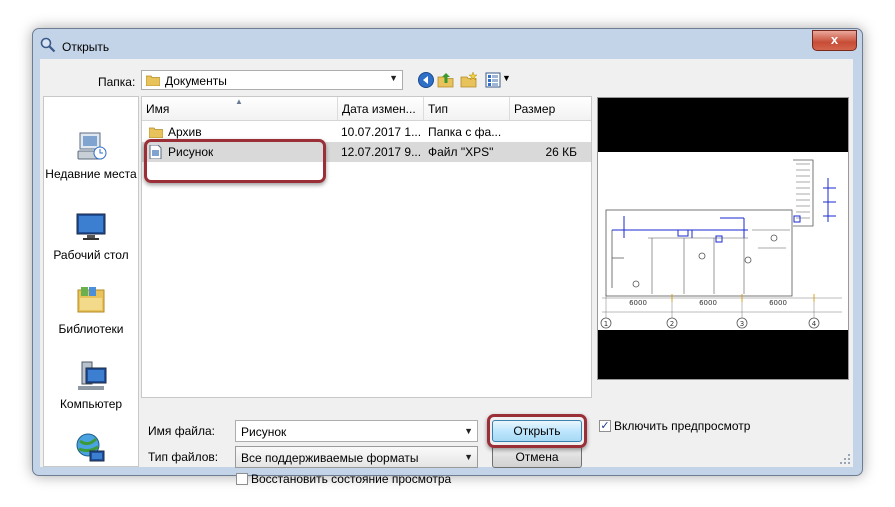 The image size is (895, 507). I want to click on preview-checkbox-label: Включить предпросмотр, so click(682, 426).